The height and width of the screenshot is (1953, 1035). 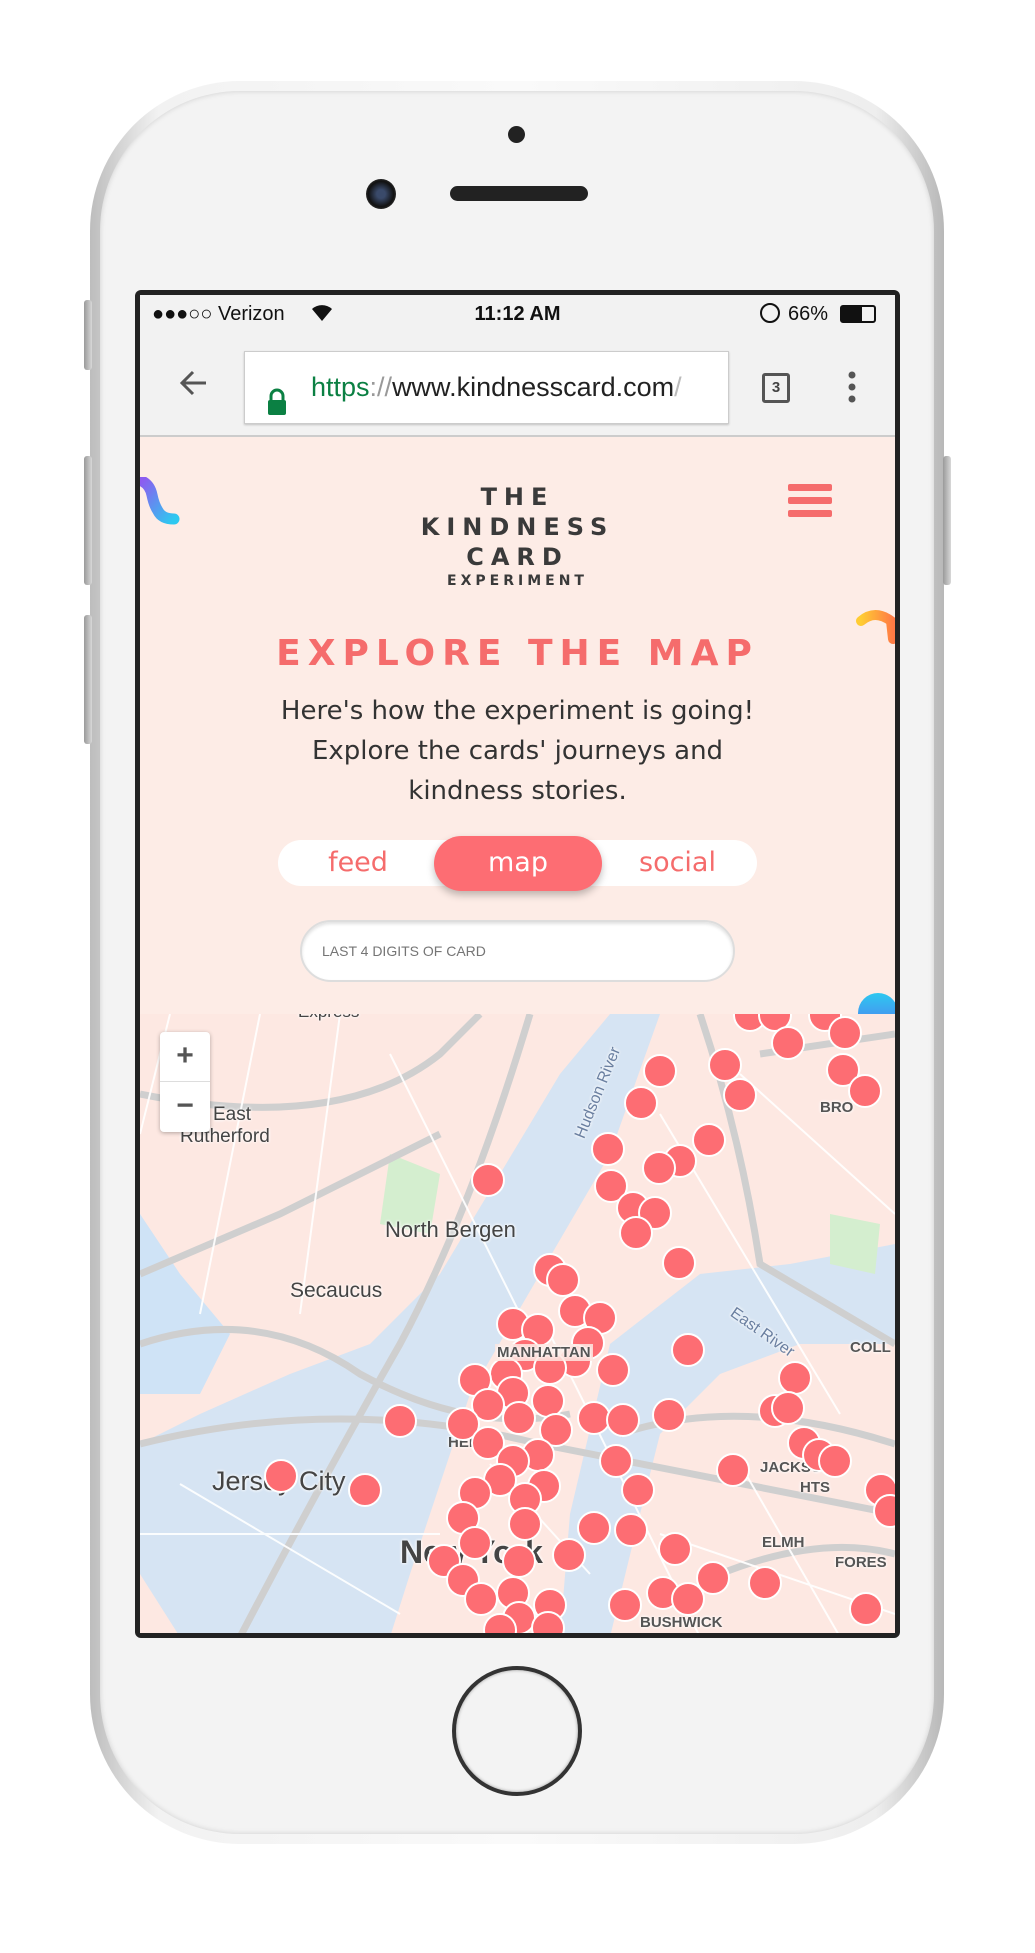 I want to click on logo-line-1: THE, so click(x=517, y=497).